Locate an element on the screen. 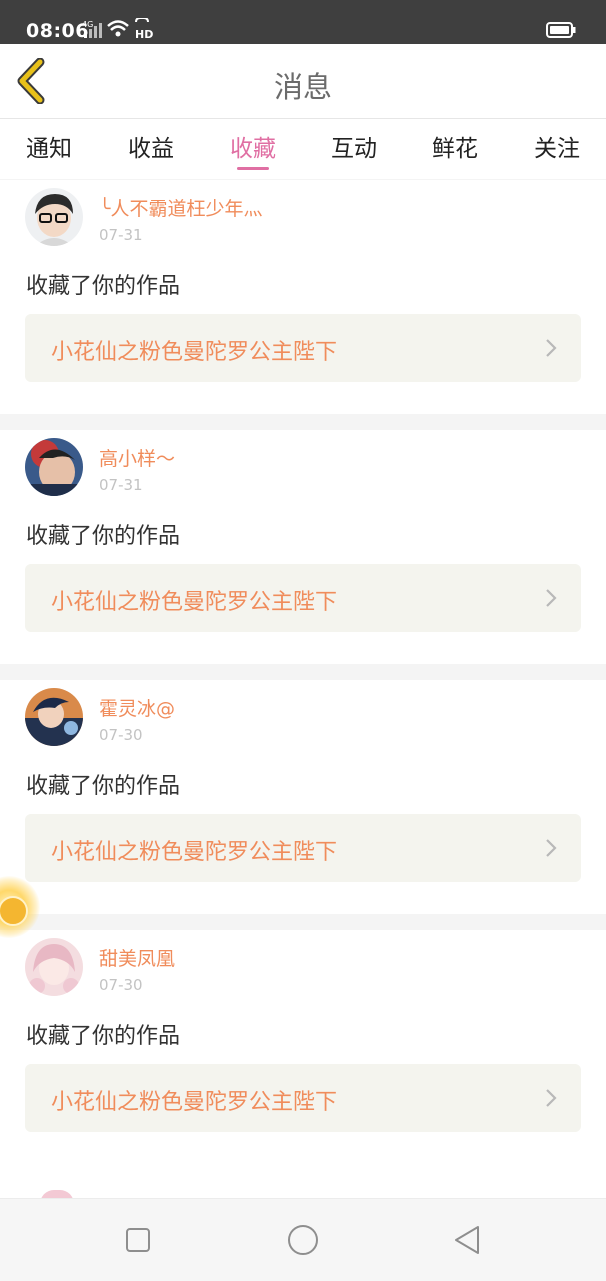 The image size is (606, 1281). tab-notify: 通知 is located at coordinates (49, 146).